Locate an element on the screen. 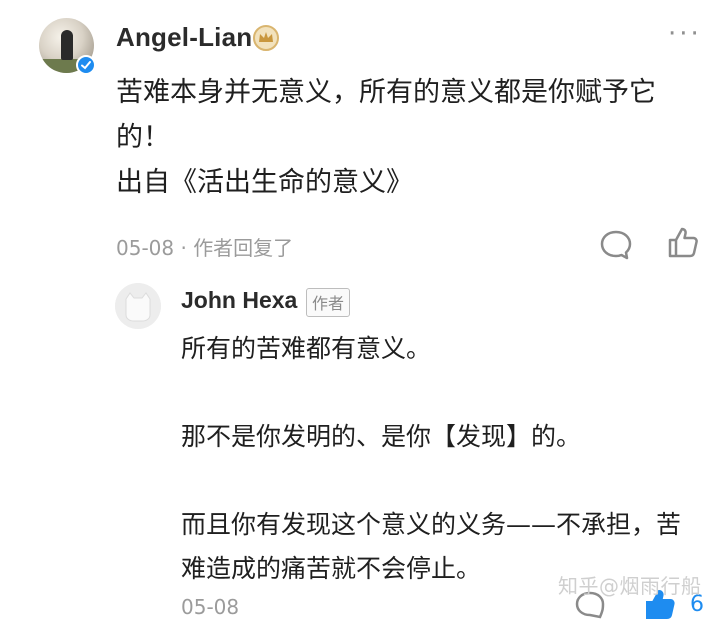 This screenshot has height=626, width=720. reply-date: 05-08 is located at coordinates (210, 607).